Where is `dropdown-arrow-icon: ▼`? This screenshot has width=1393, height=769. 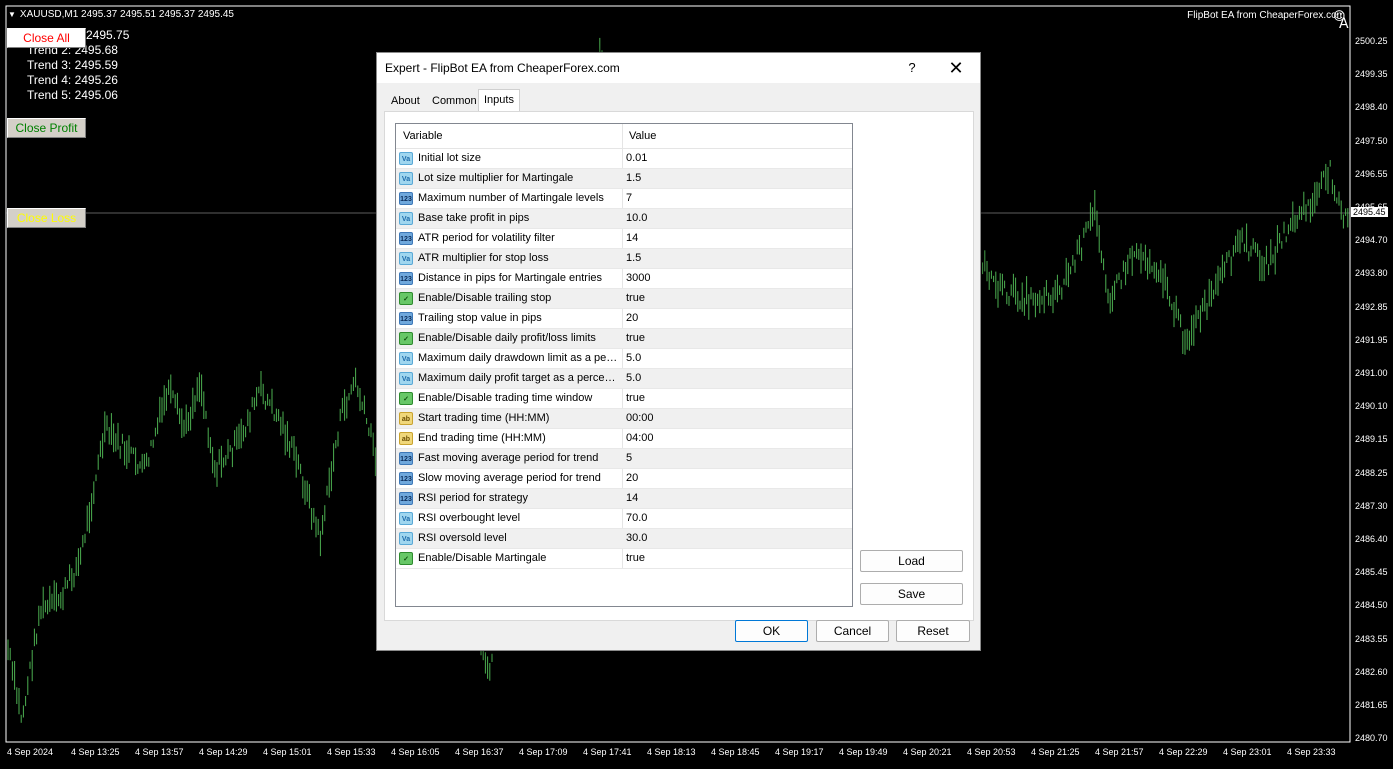 dropdown-arrow-icon: ▼ is located at coordinates (12, 14).